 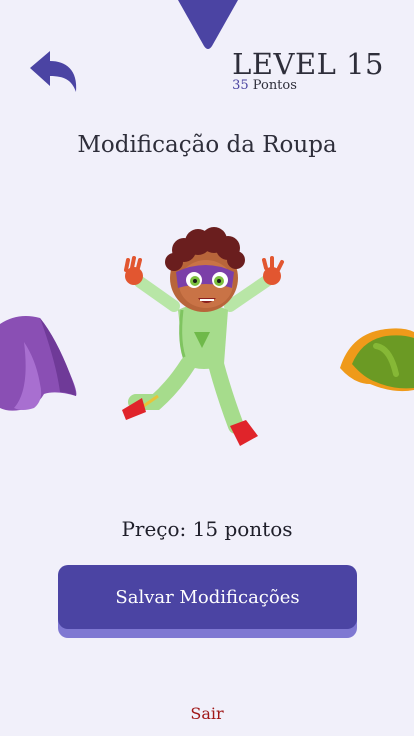 What do you see at coordinates (203, 336) in the screenshot?
I see `superhero-character` at bounding box center [203, 336].